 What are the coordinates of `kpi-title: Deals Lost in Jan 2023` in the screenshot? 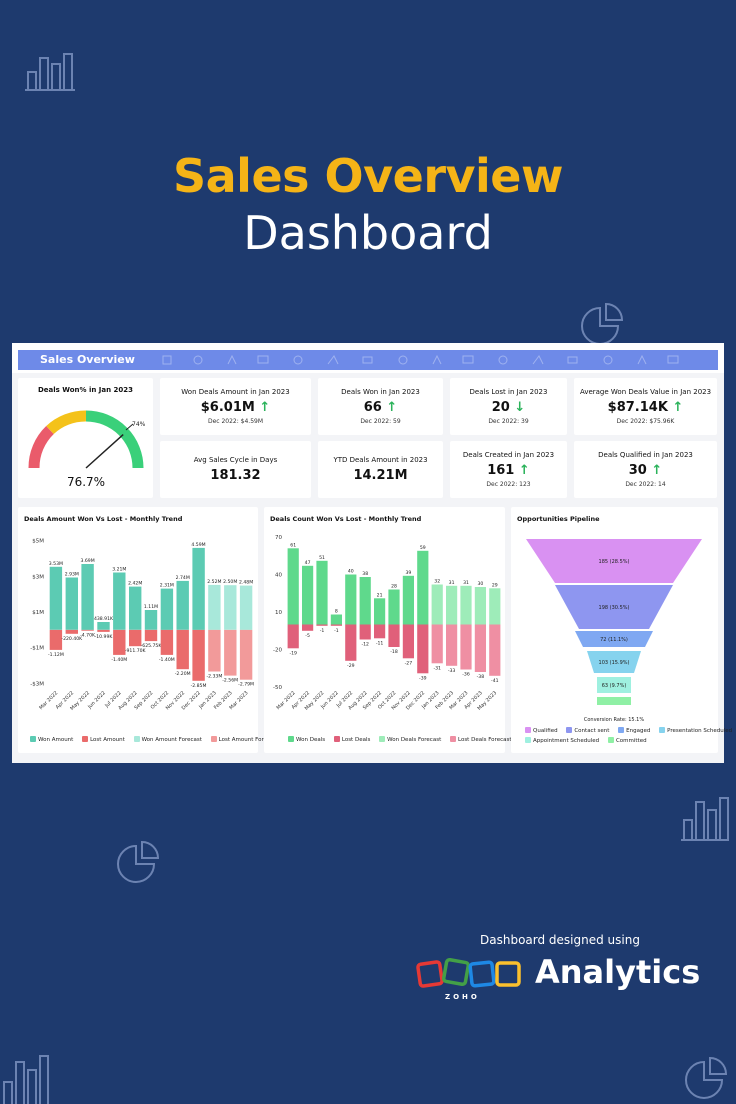 It's located at (508, 392).